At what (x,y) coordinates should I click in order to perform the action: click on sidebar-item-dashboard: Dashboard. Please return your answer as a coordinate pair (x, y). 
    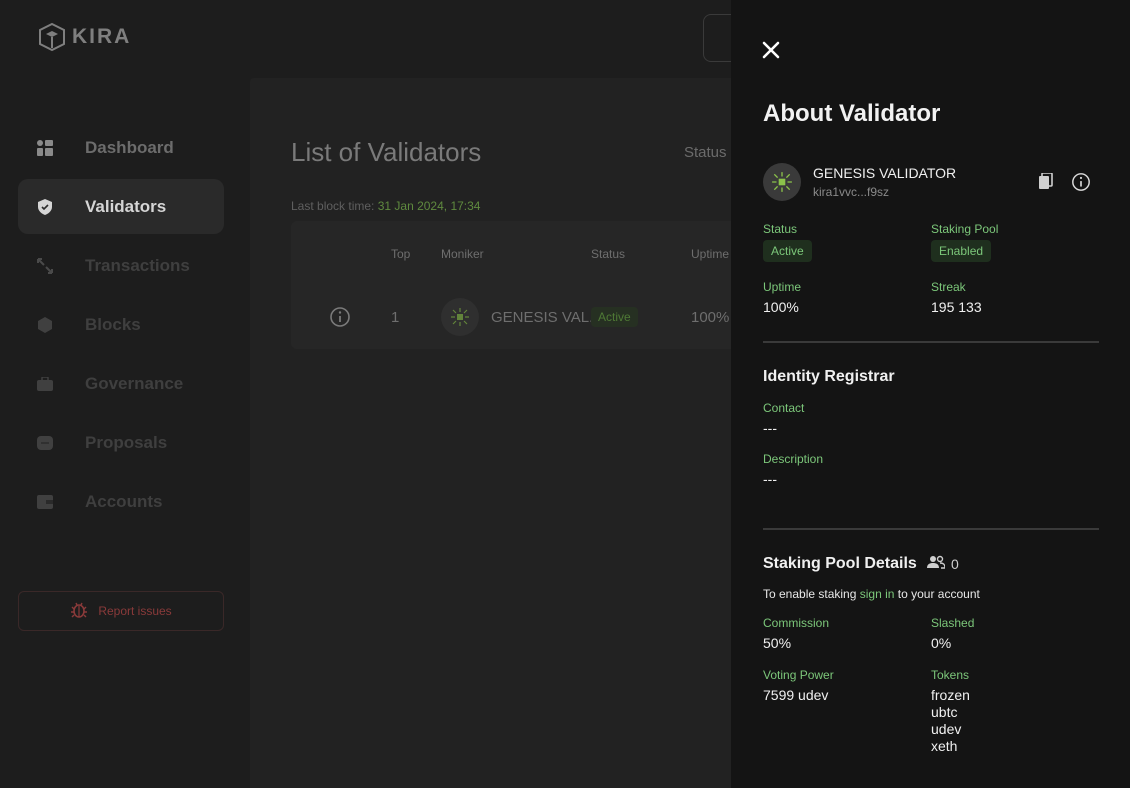
    Looking at the image, I should click on (121, 147).